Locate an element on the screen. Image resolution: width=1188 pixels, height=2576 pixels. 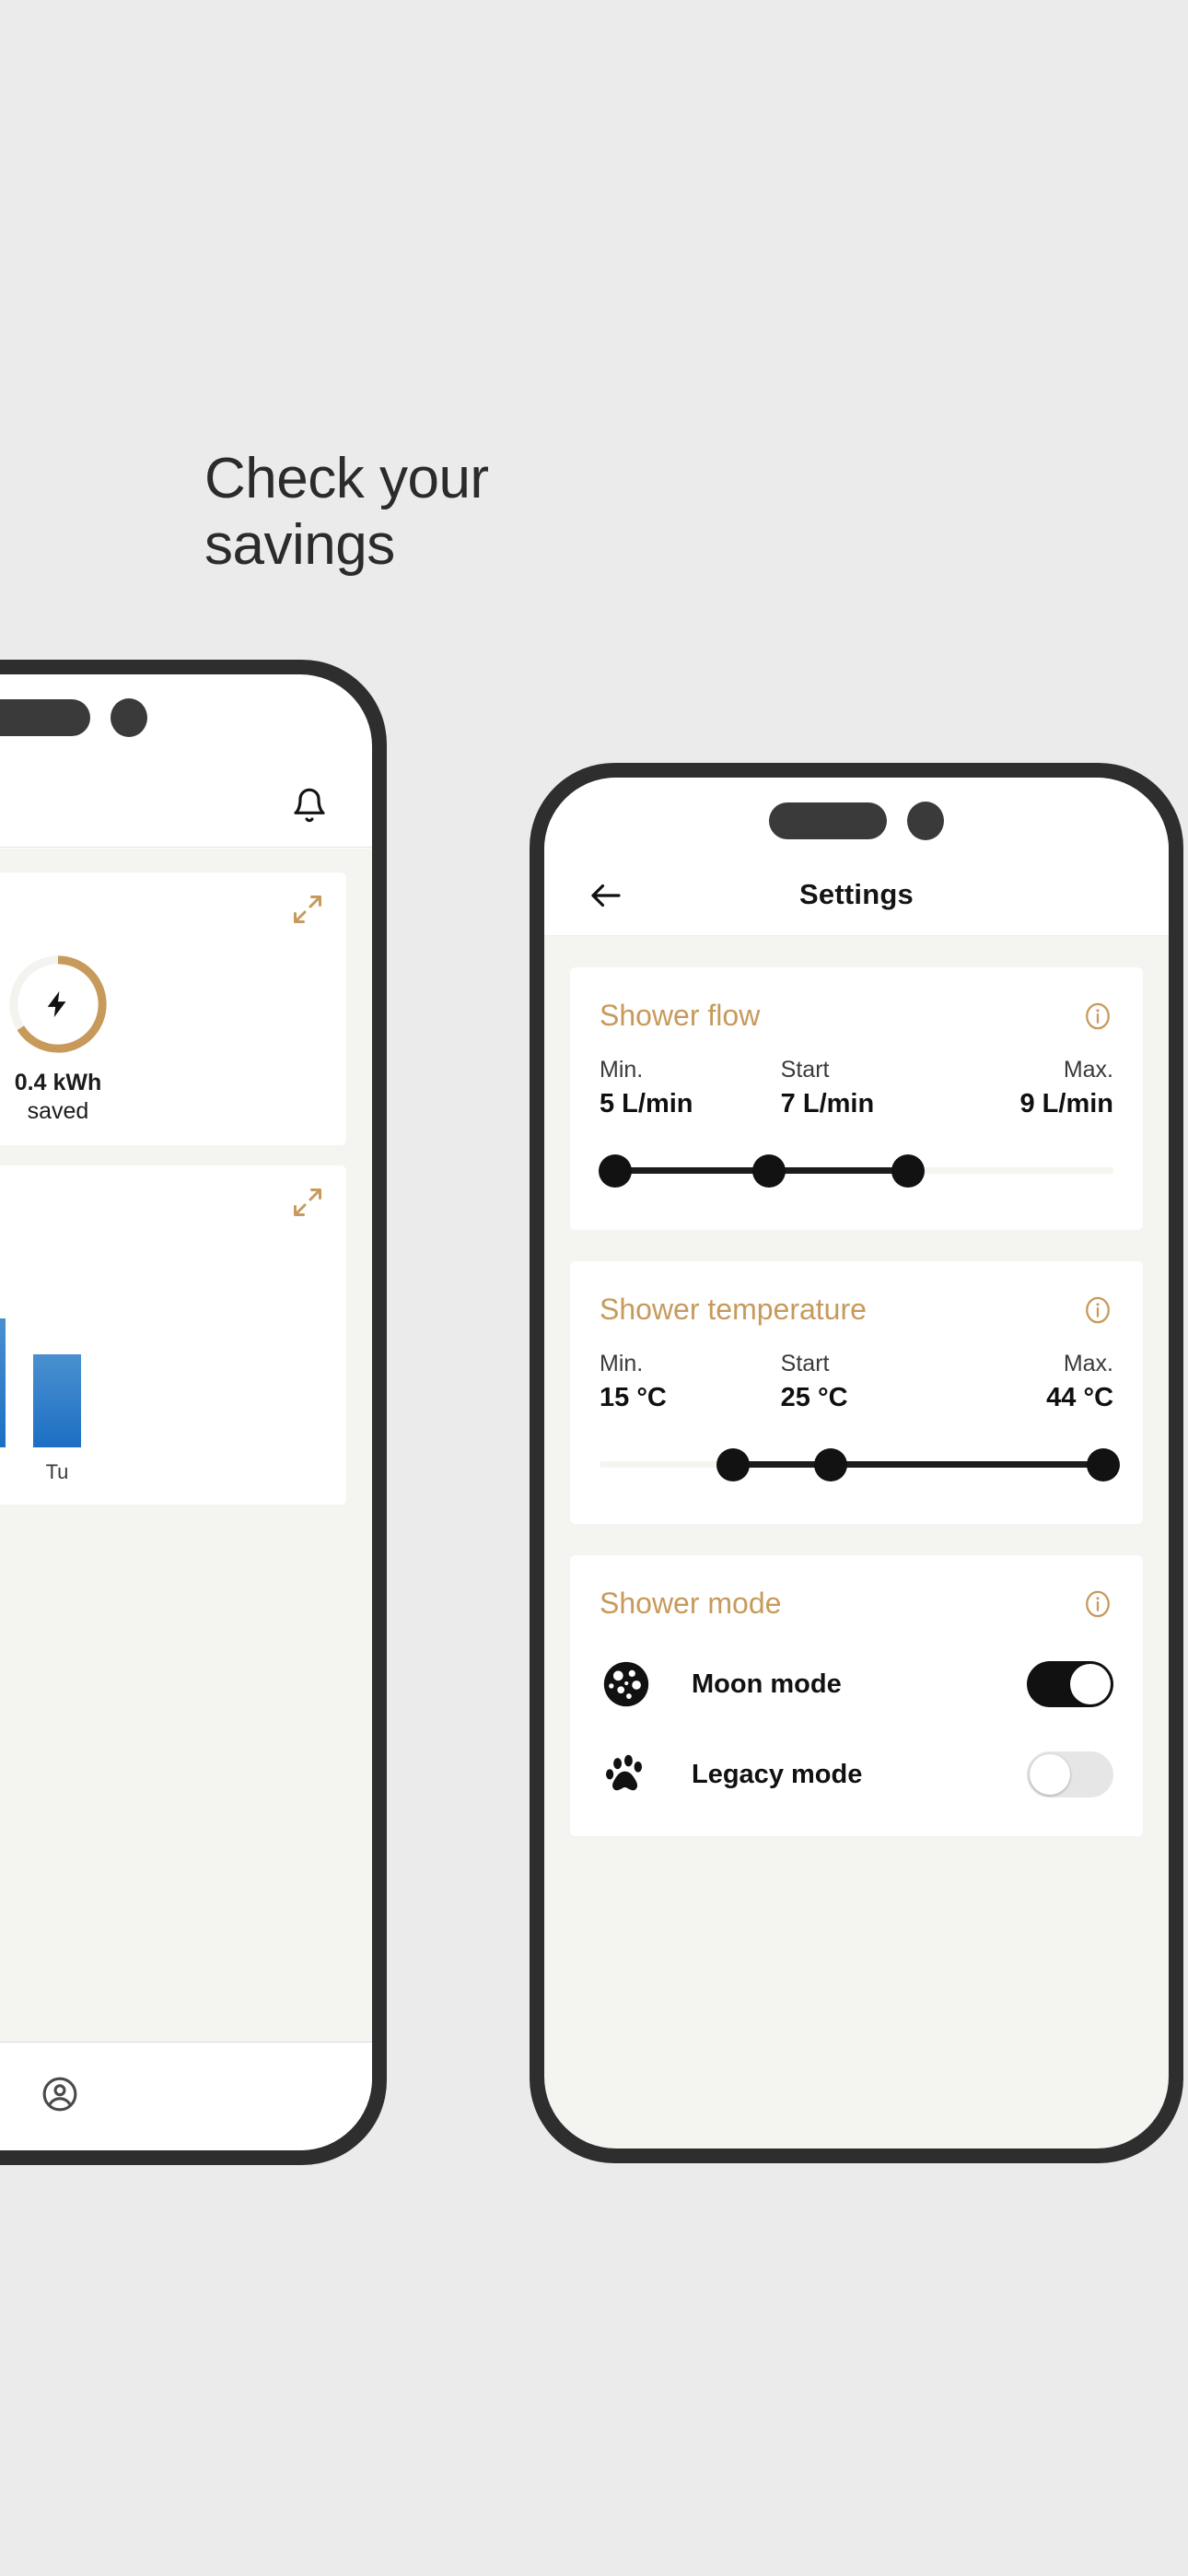
temp-max: Max. 44 °C is located at coordinates (1030, 1382).